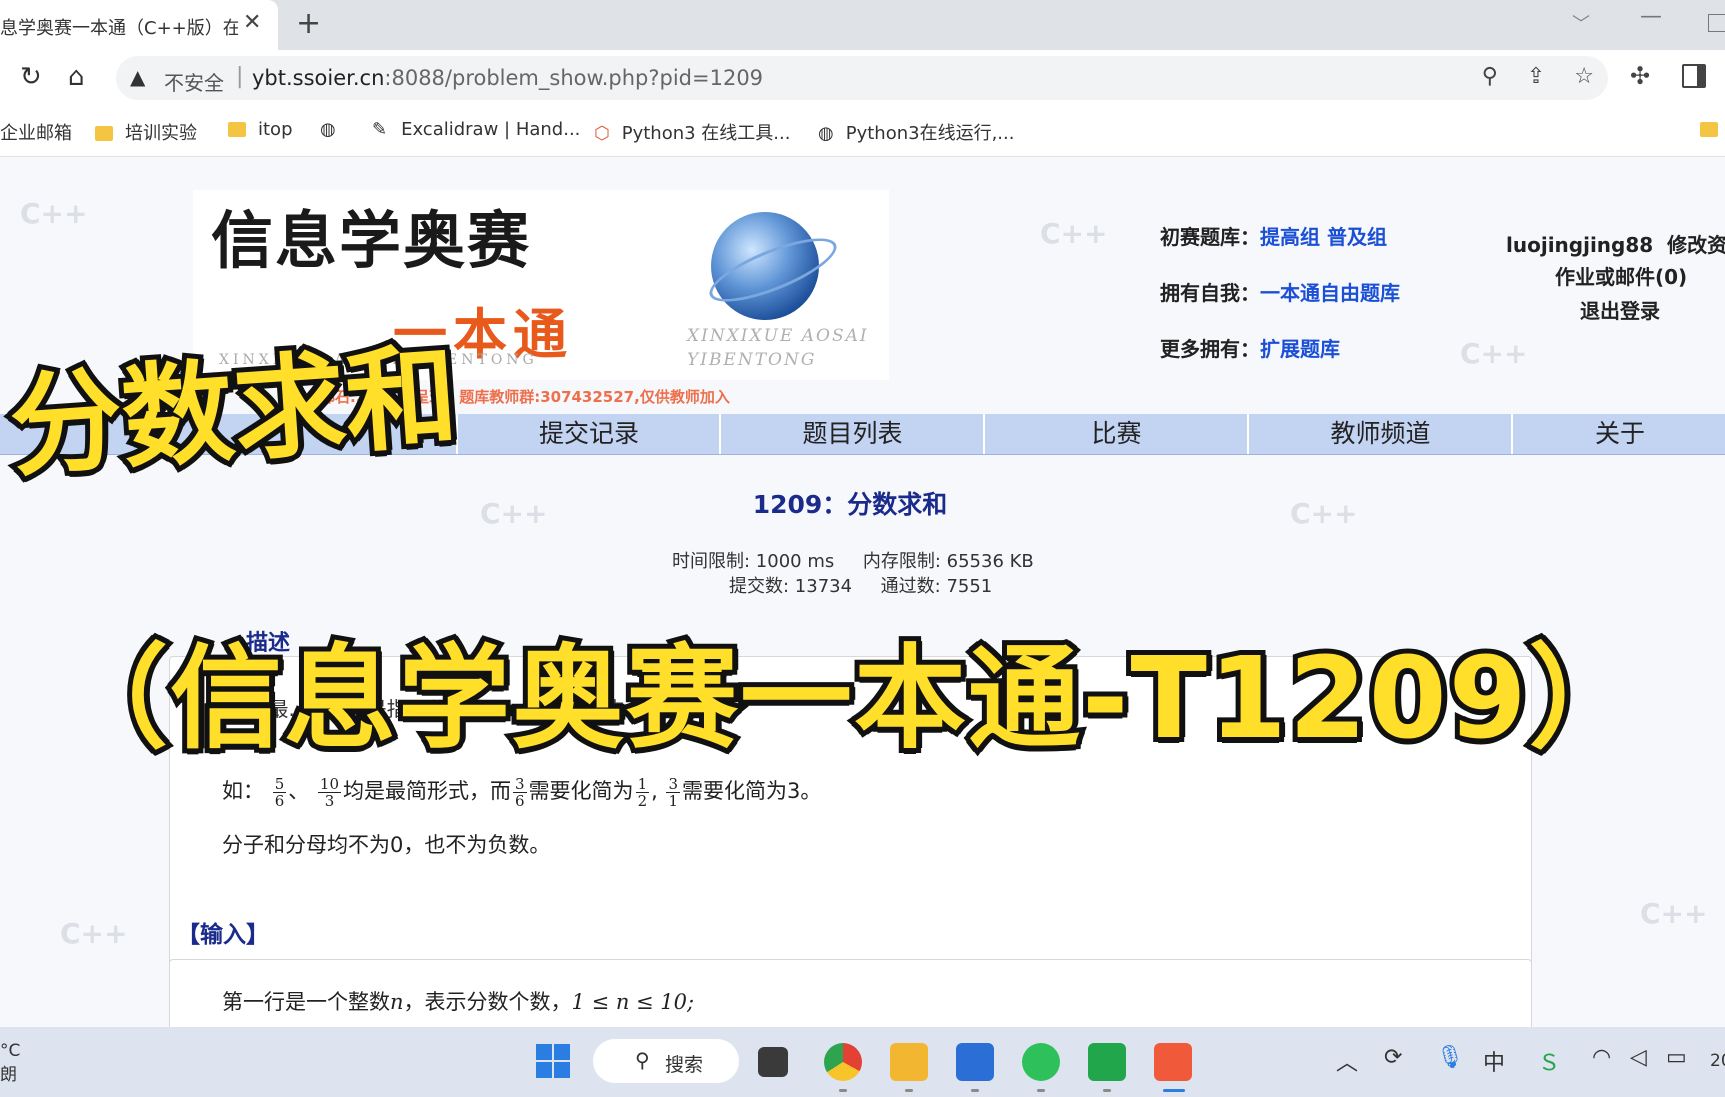 The image size is (1725, 1097). What do you see at coordinates (574, 78) in the screenshot?
I see `url-path: :8088/problem_show.php?pid=1209` at bounding box center [574, 78].